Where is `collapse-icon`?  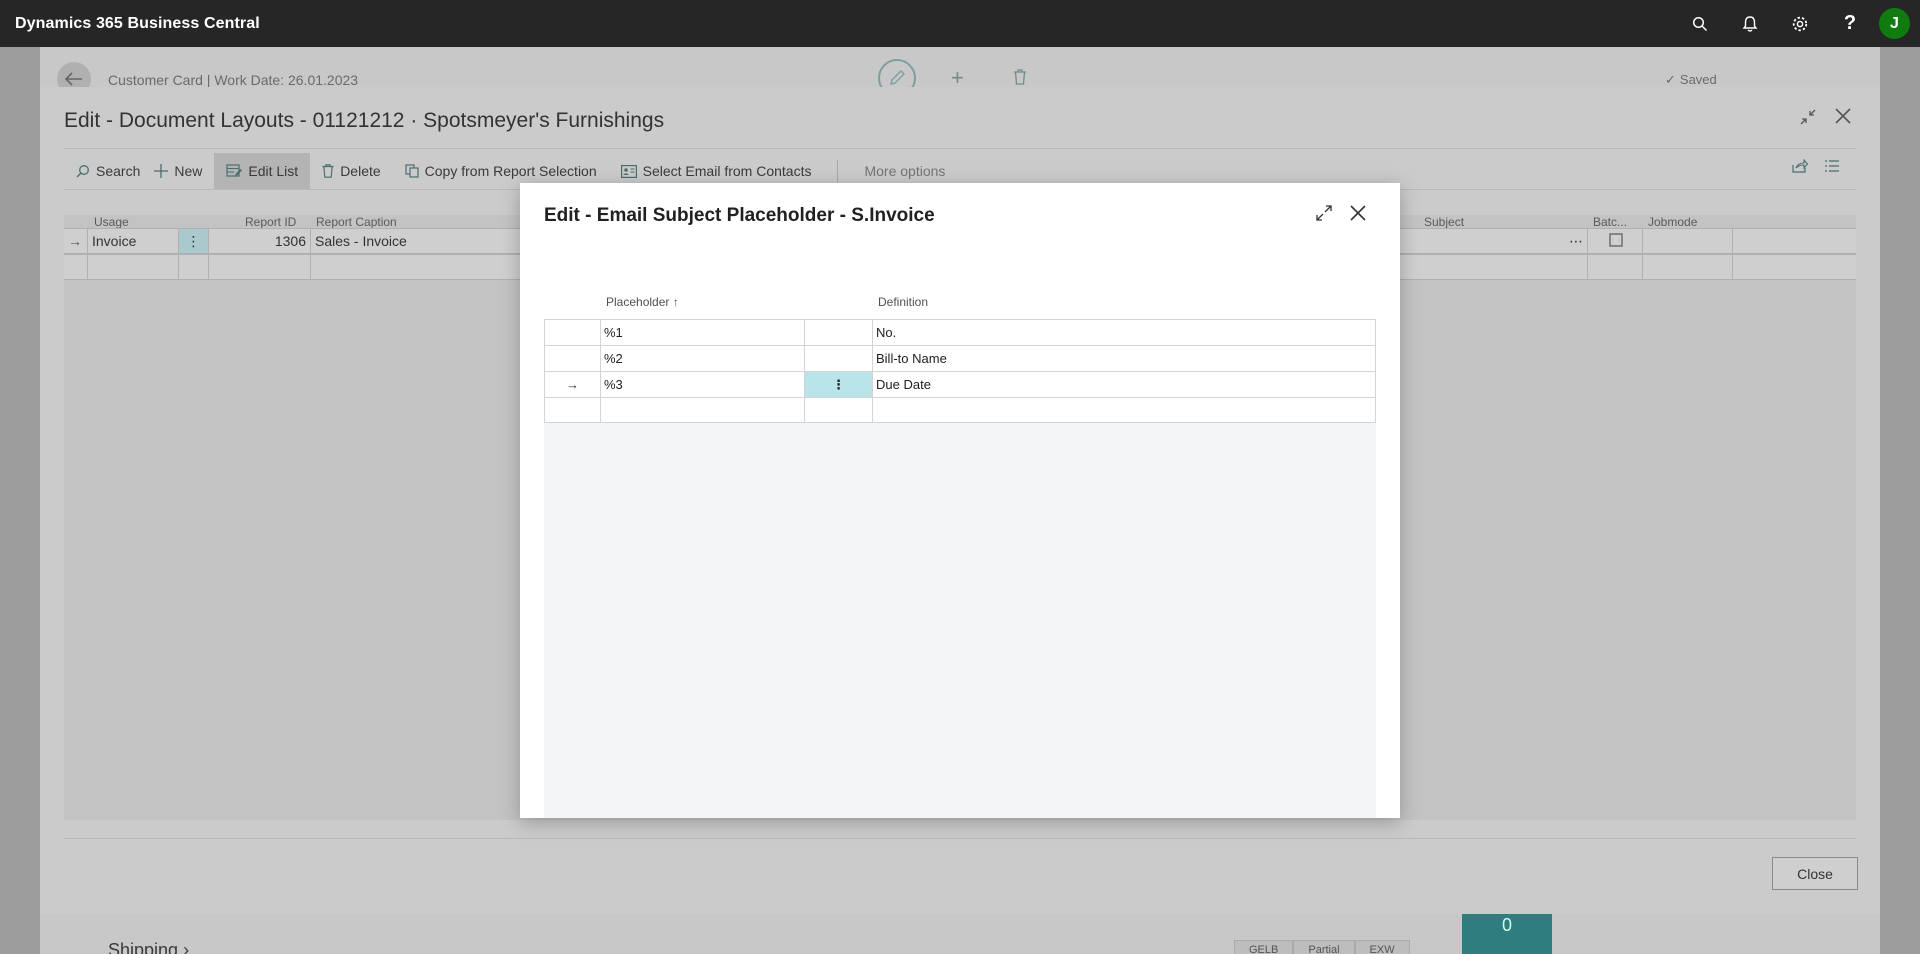
collapse-icon is located at coordinates (1808, 118).